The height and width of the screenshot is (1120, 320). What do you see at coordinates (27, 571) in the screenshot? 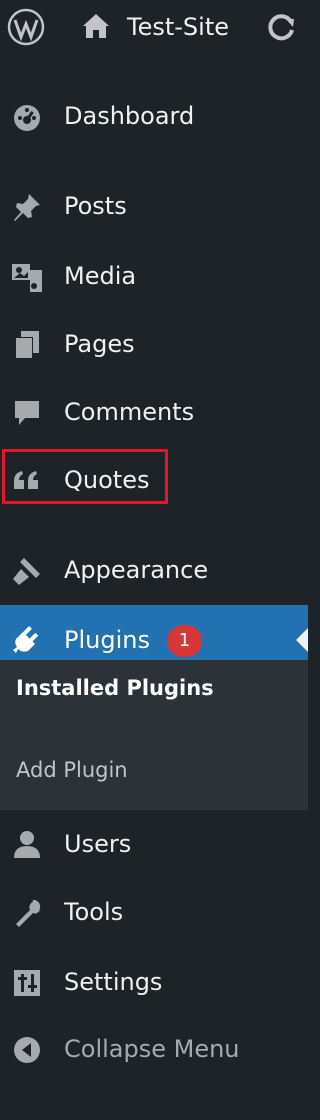
I see `paintbrush-icon` at bounding box center [27, 571].